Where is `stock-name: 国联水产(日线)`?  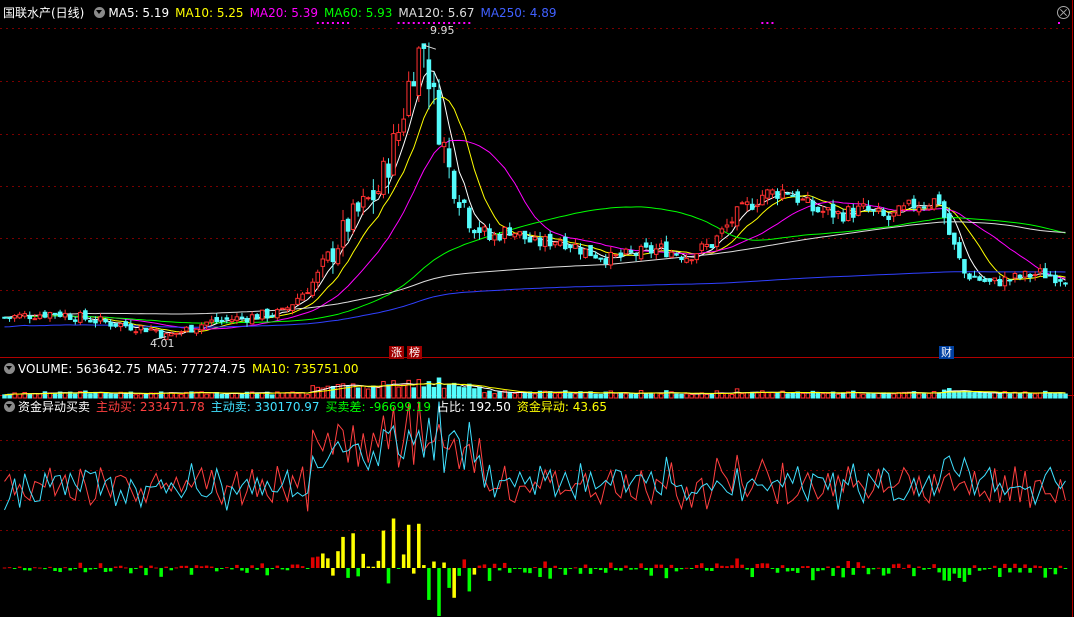
stock-name: 国联水产(日线) is located at coordinates (43, 13).